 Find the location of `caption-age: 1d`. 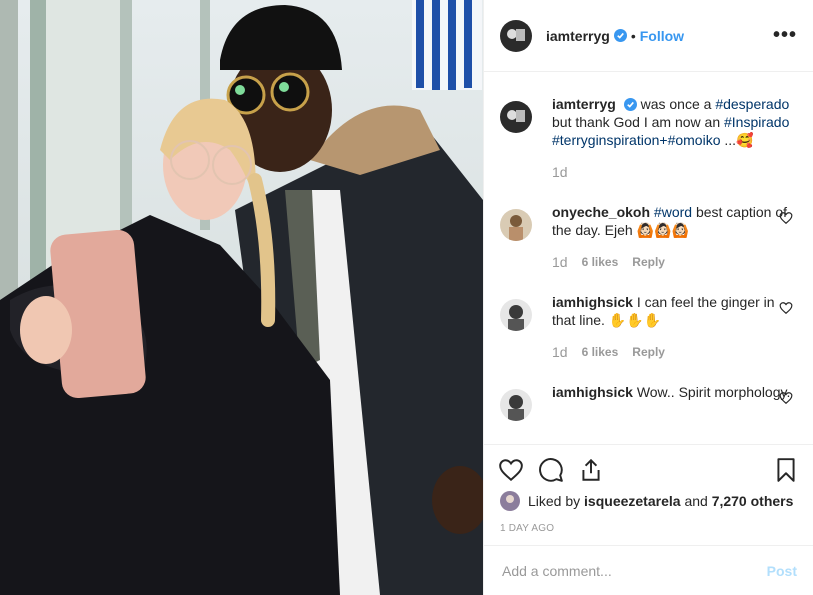

caption-age: 1d is located at coordinates (560, 172).